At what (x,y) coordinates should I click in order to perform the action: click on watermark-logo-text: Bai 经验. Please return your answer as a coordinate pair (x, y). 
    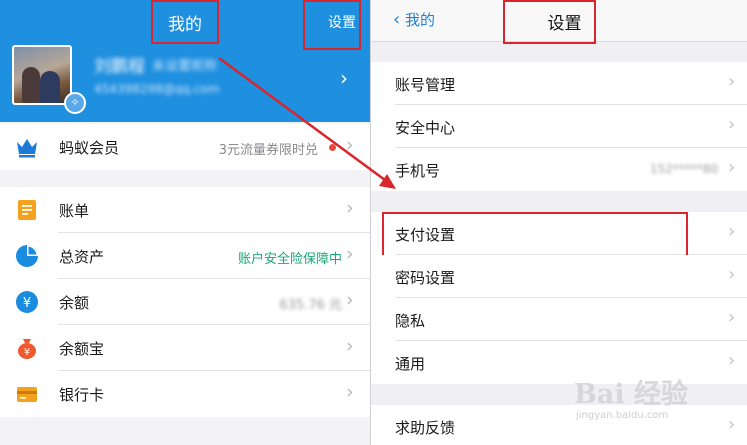
    Looking at the image, I should click on (631, 394).